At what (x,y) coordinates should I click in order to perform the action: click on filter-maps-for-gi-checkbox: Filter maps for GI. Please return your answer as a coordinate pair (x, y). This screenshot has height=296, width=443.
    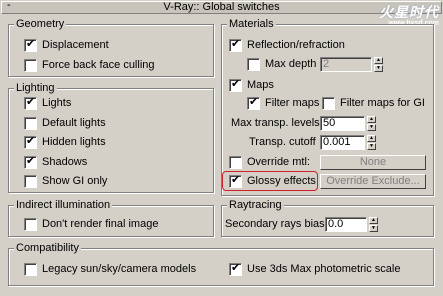
    Looking at the image, I should click on (373, 103).